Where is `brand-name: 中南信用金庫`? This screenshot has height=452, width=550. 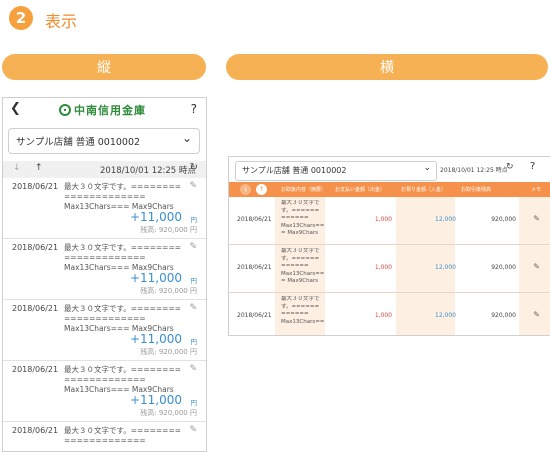
brand-name: 中南信用金庫 is located at coordinates (110, 110).